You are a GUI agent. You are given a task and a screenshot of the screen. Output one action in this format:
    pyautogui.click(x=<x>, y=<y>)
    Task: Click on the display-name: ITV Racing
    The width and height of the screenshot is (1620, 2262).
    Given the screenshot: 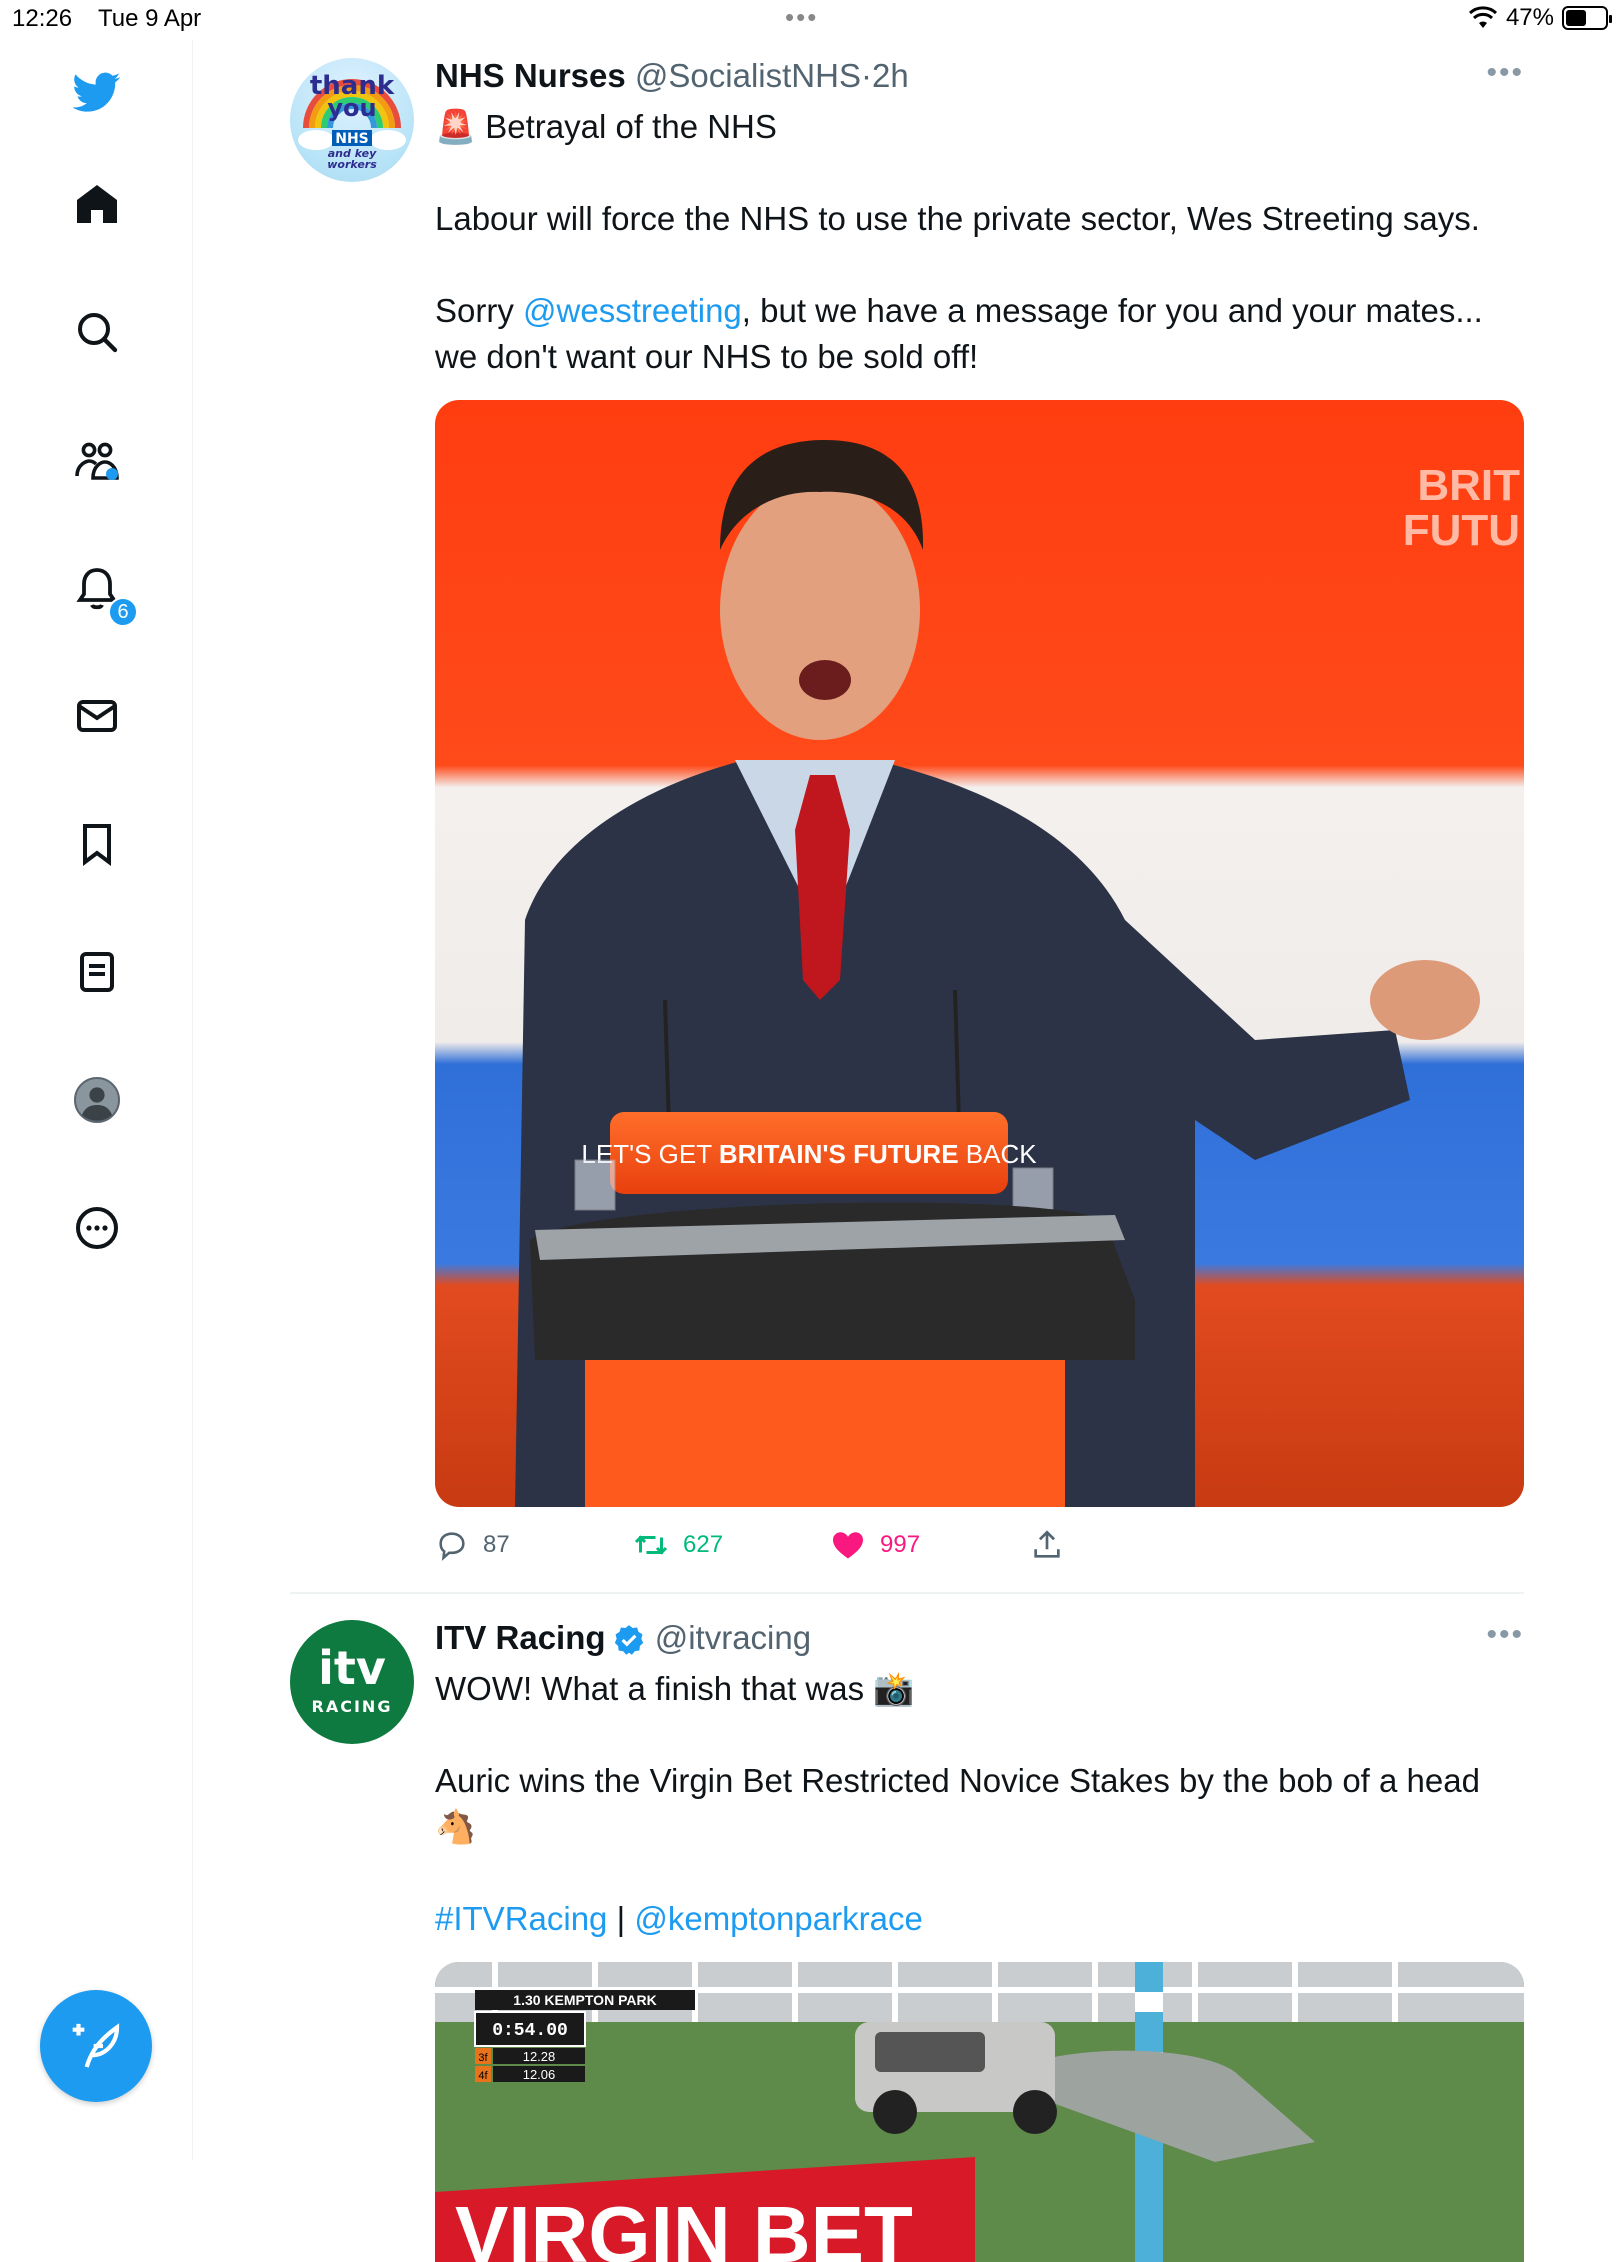 What is the action you would take?
    pyautogui.click(x=520, y=1637)
    